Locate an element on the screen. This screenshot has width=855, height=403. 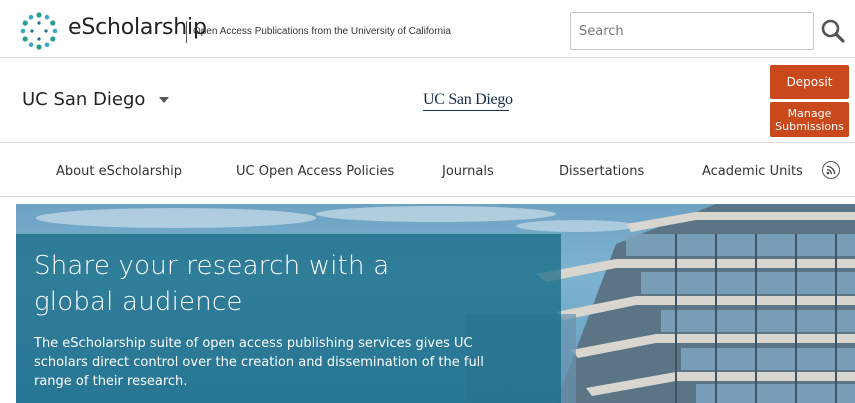
nav-item-dissertations: Dissertations is located at coordinates (601, 171).